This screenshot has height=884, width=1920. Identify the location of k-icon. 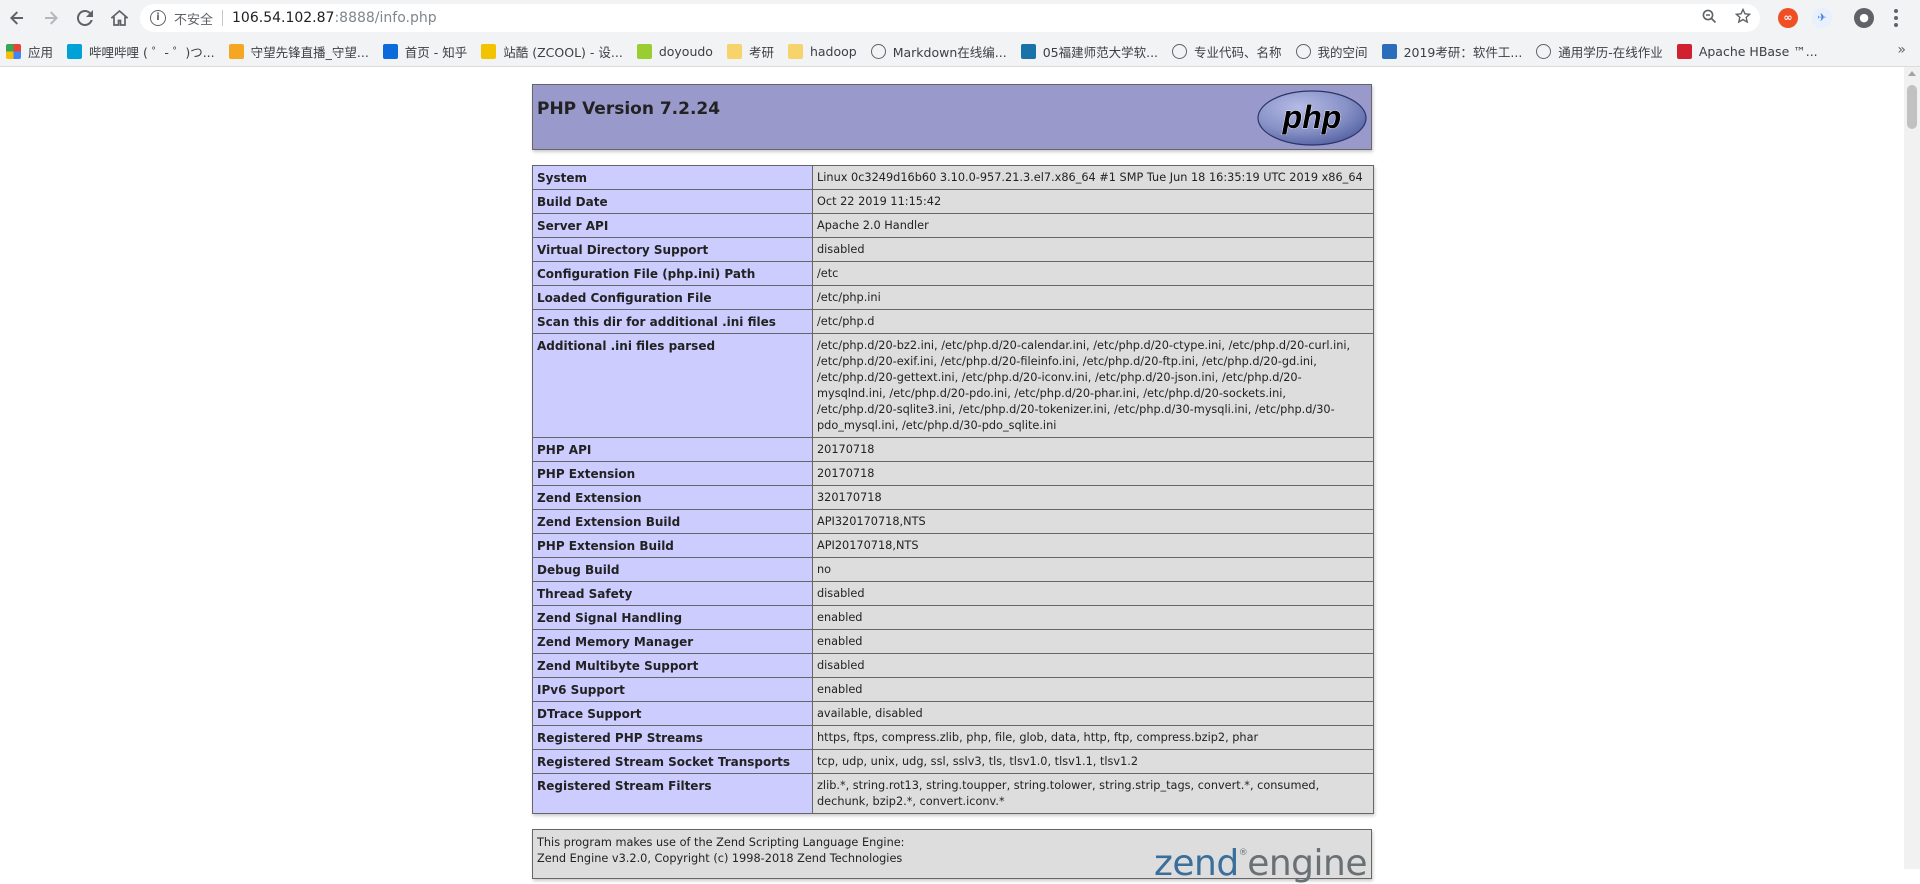
(1389, 51).